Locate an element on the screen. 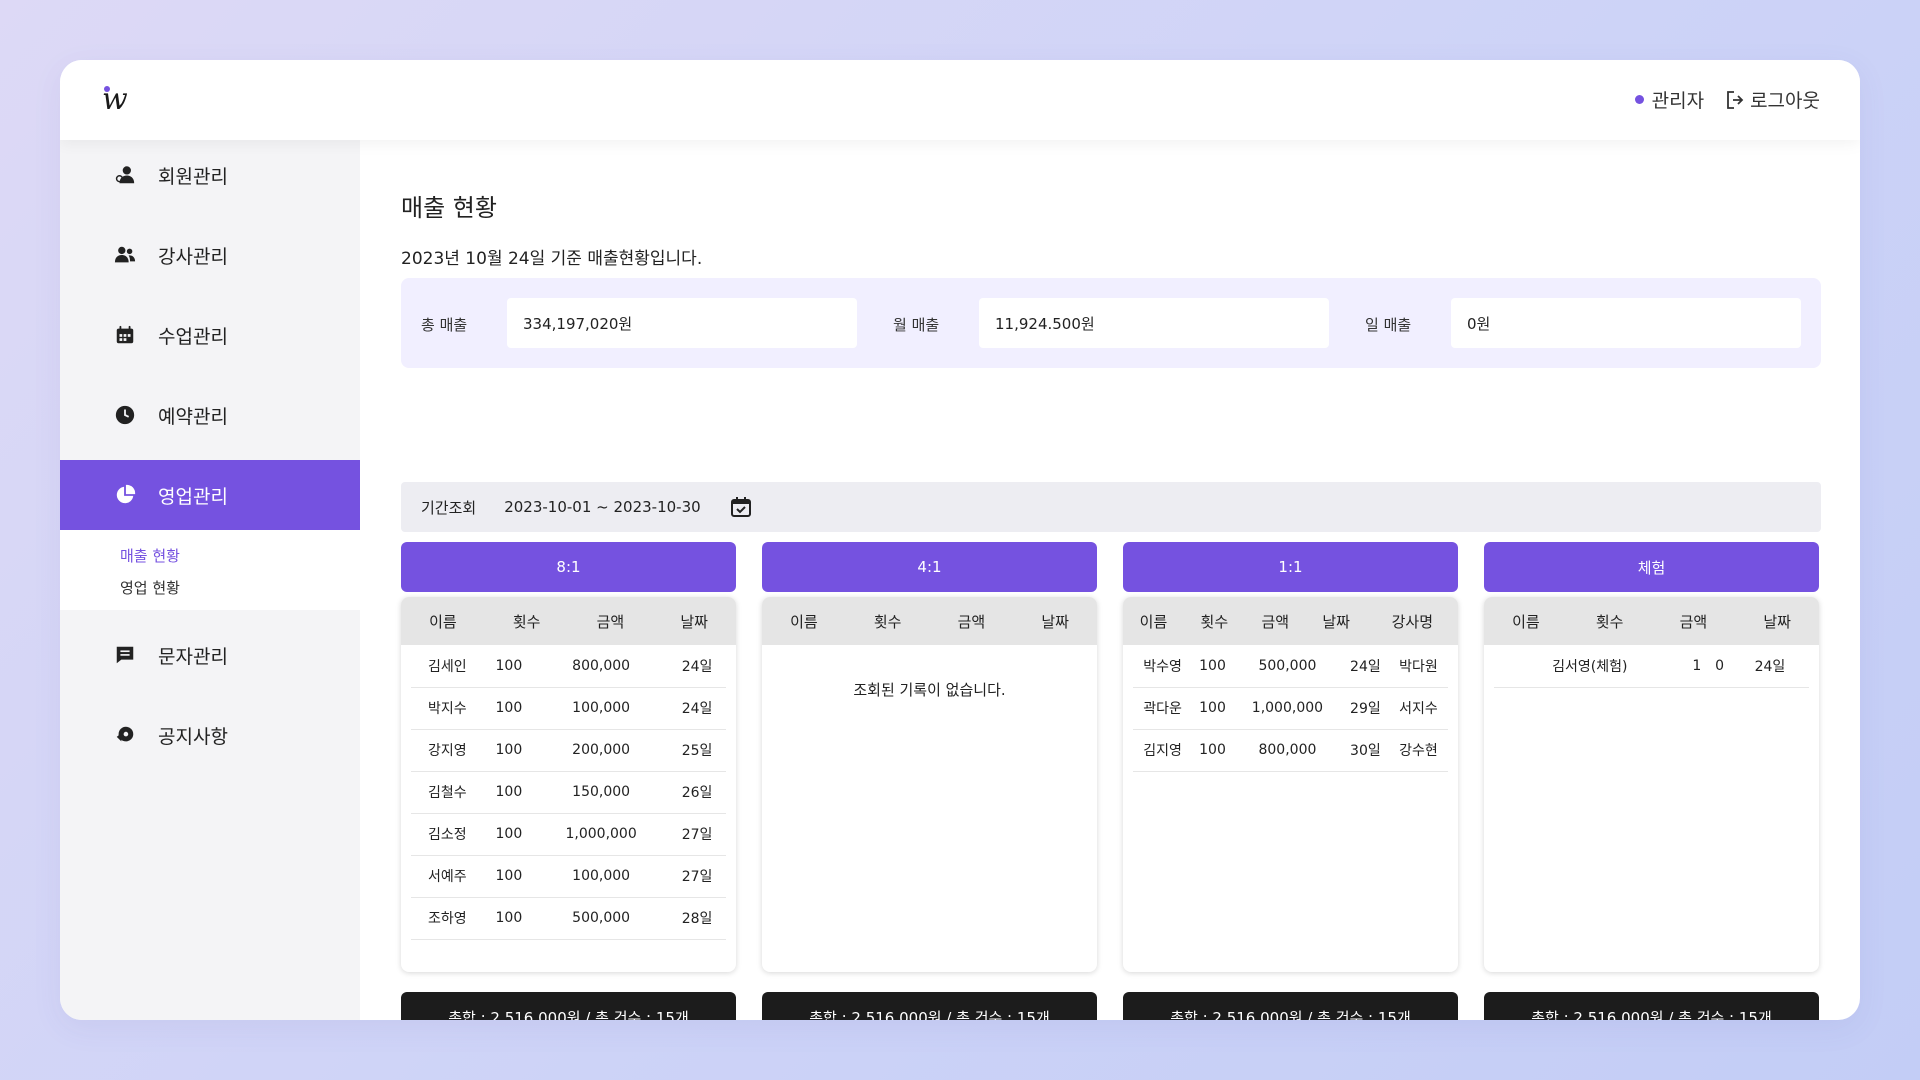 The height and width of the screenshot is (1080, 1920). sidebar-item-sales: 영업관리 is located at coordinates (210, 495).